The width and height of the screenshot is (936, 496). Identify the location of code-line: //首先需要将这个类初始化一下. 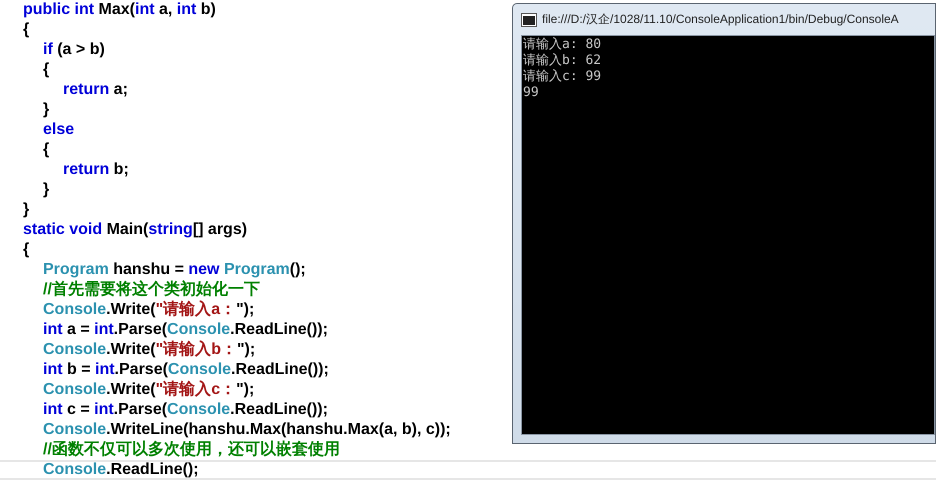
(151, 289).